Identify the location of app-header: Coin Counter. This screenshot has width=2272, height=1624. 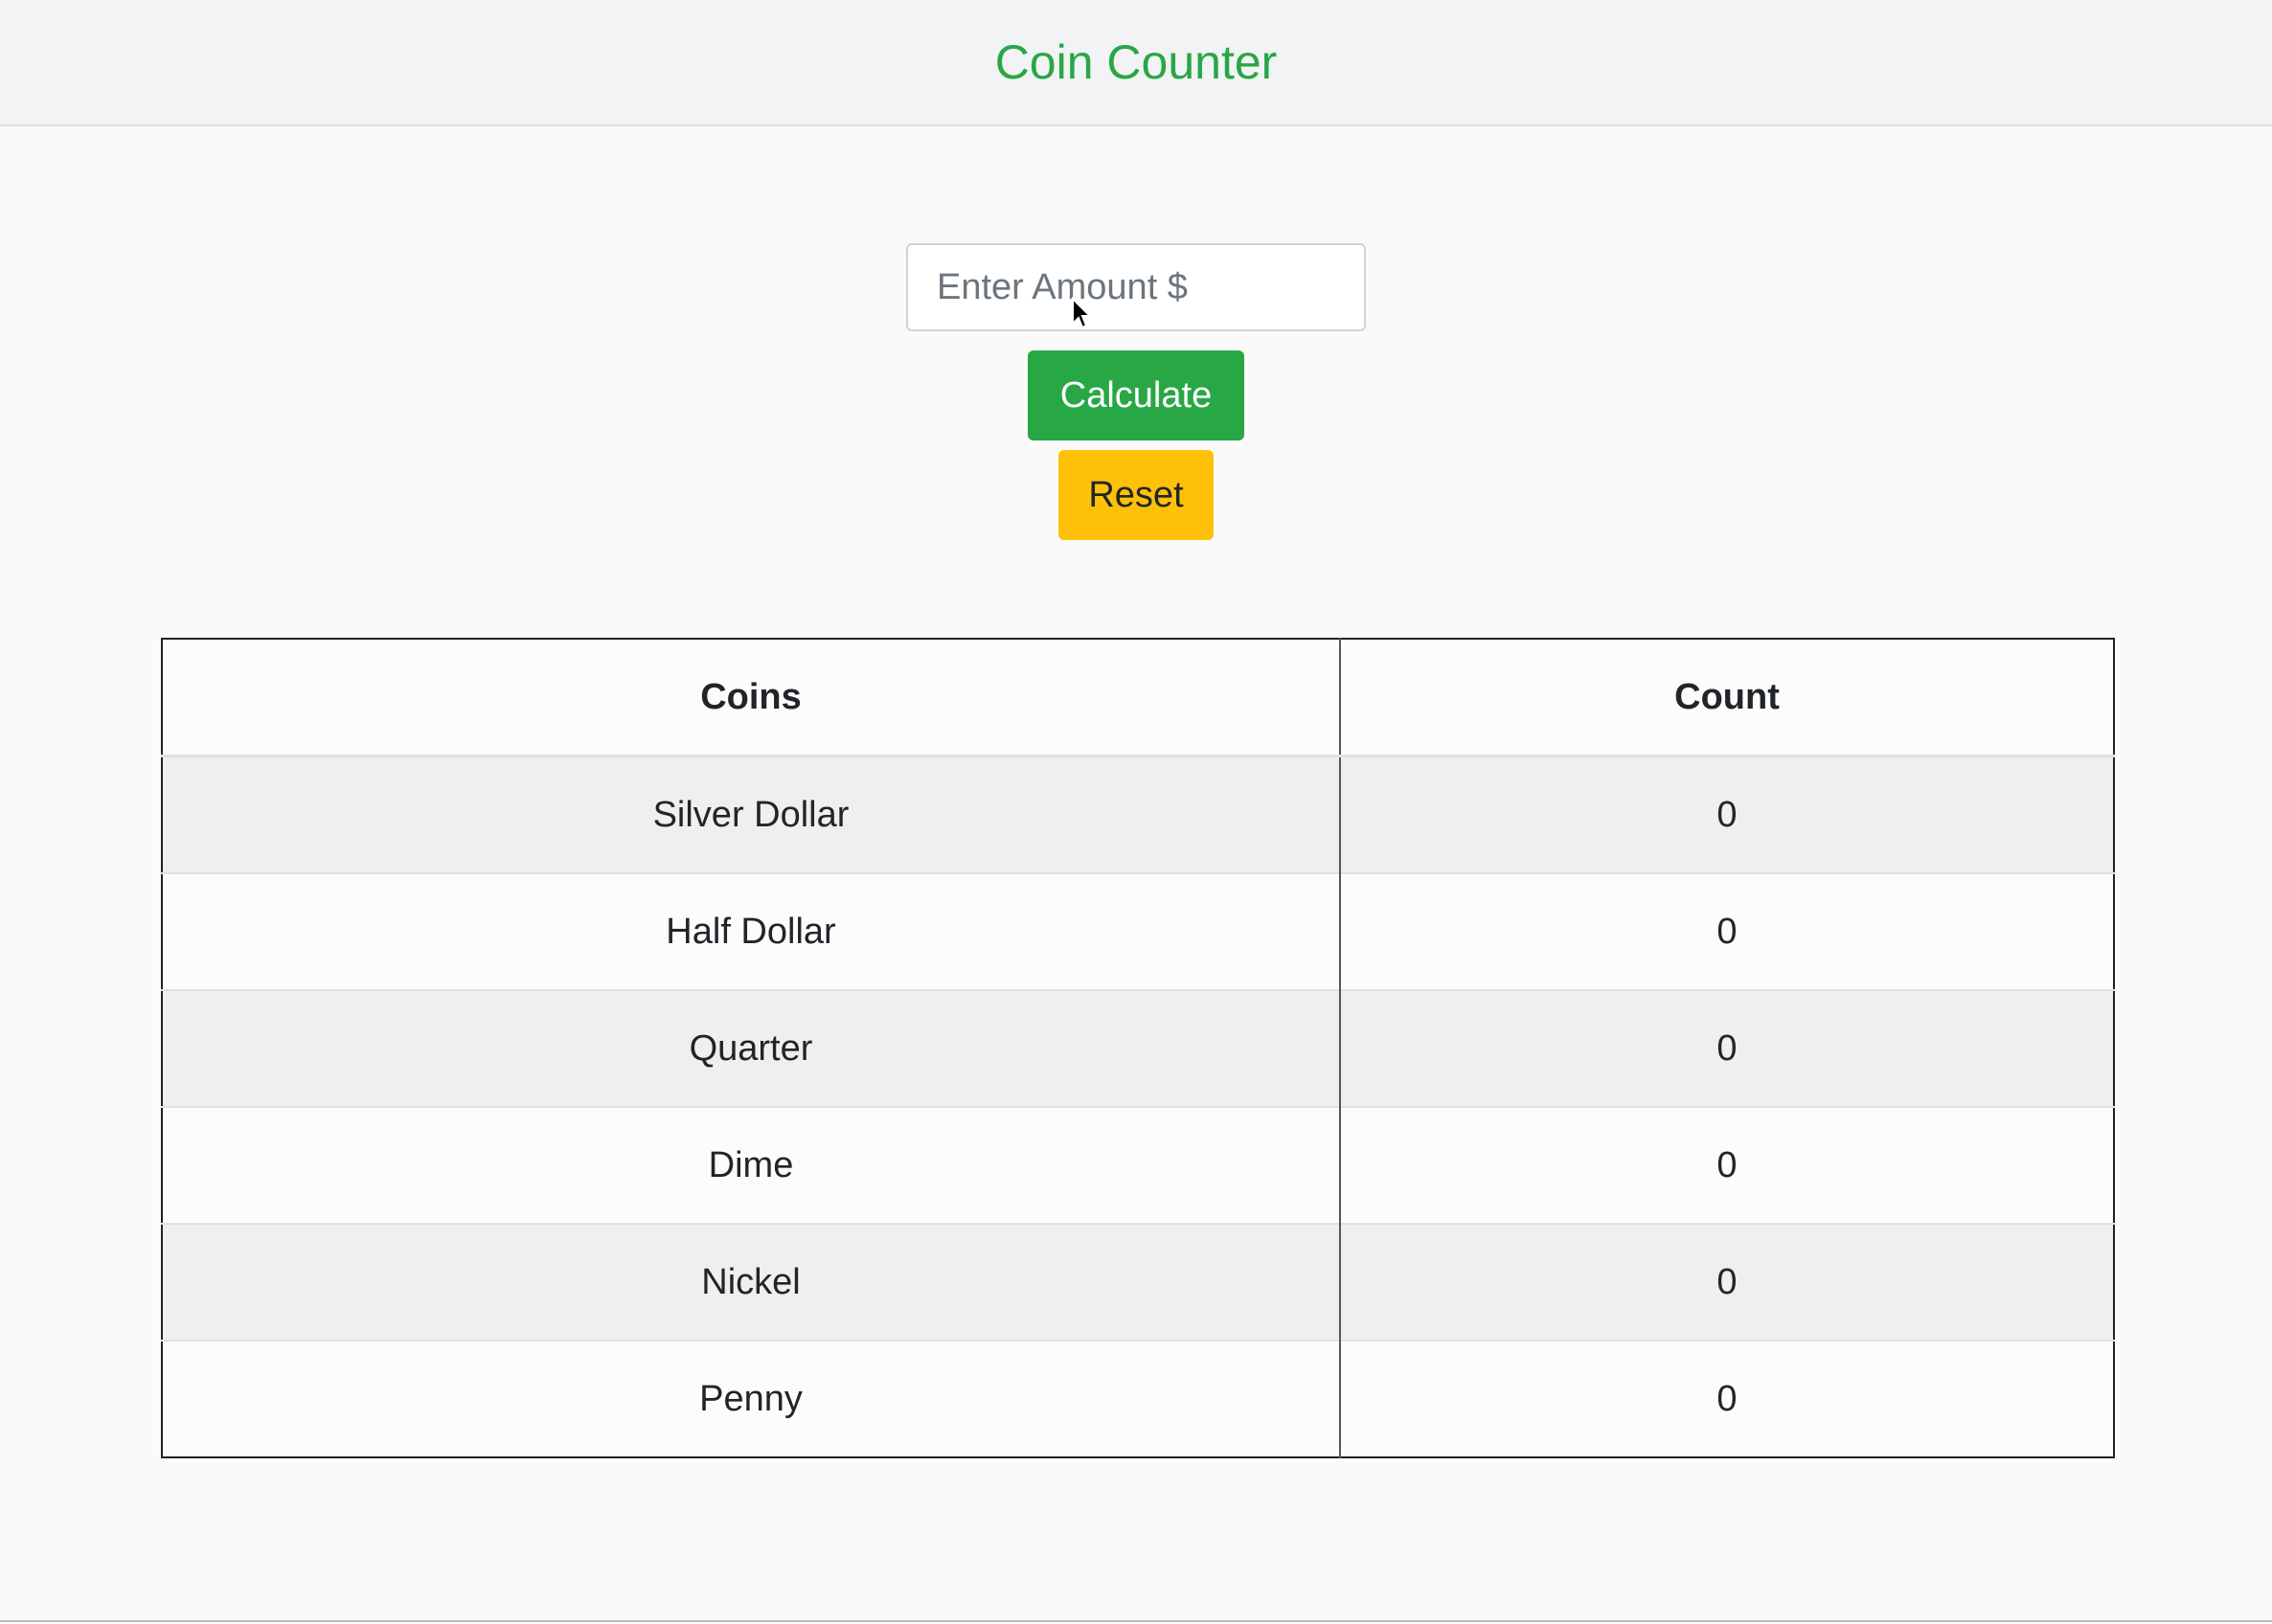
(1136, 63).